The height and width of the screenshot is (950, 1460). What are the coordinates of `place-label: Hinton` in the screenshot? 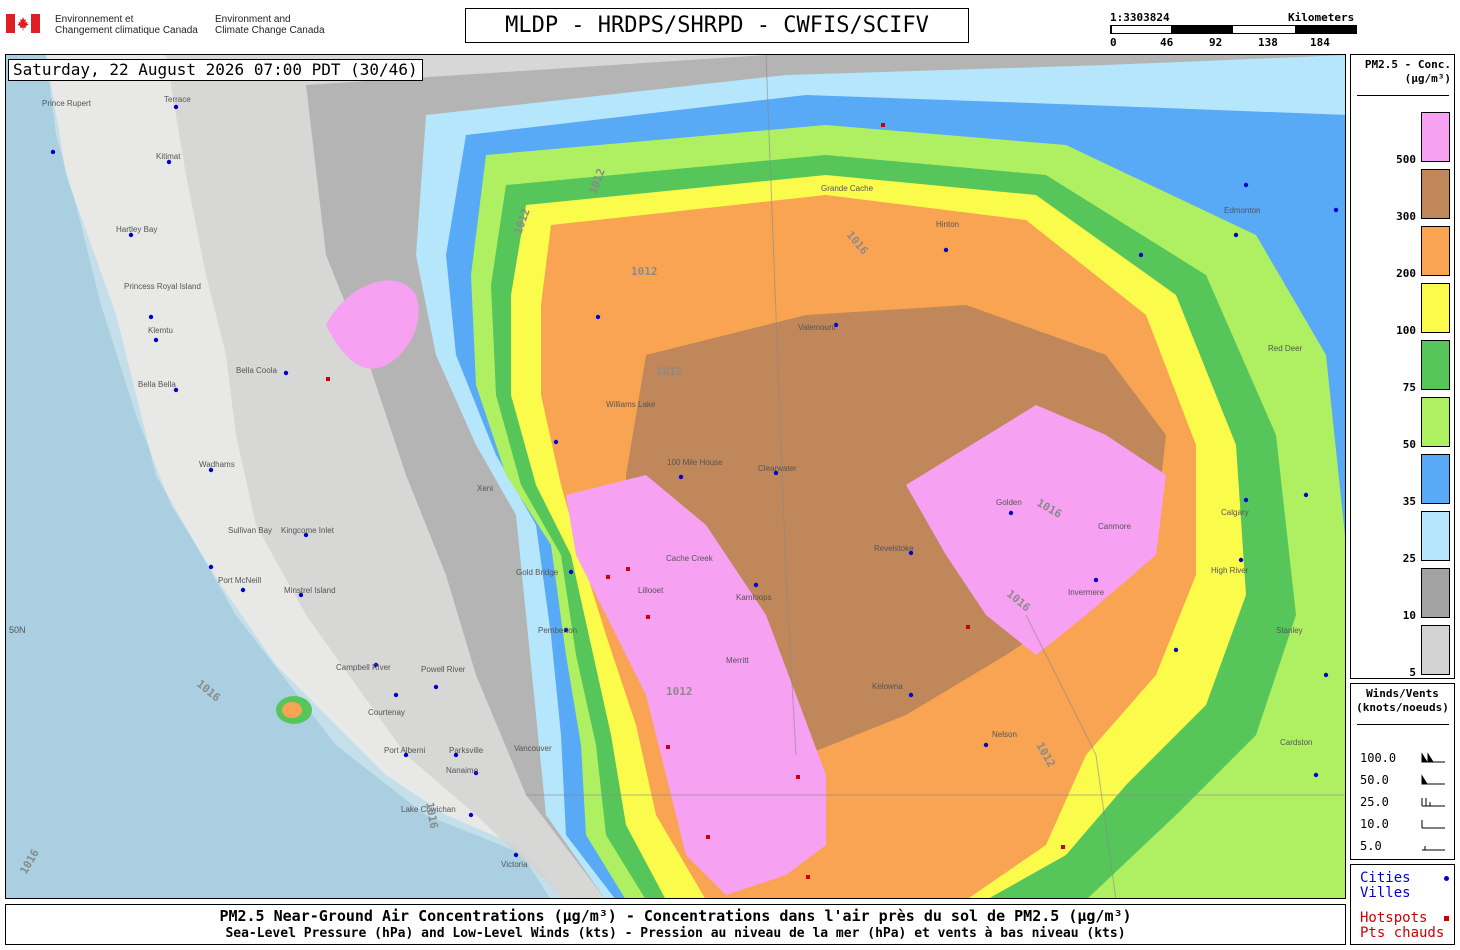 It's located at (947, 224).